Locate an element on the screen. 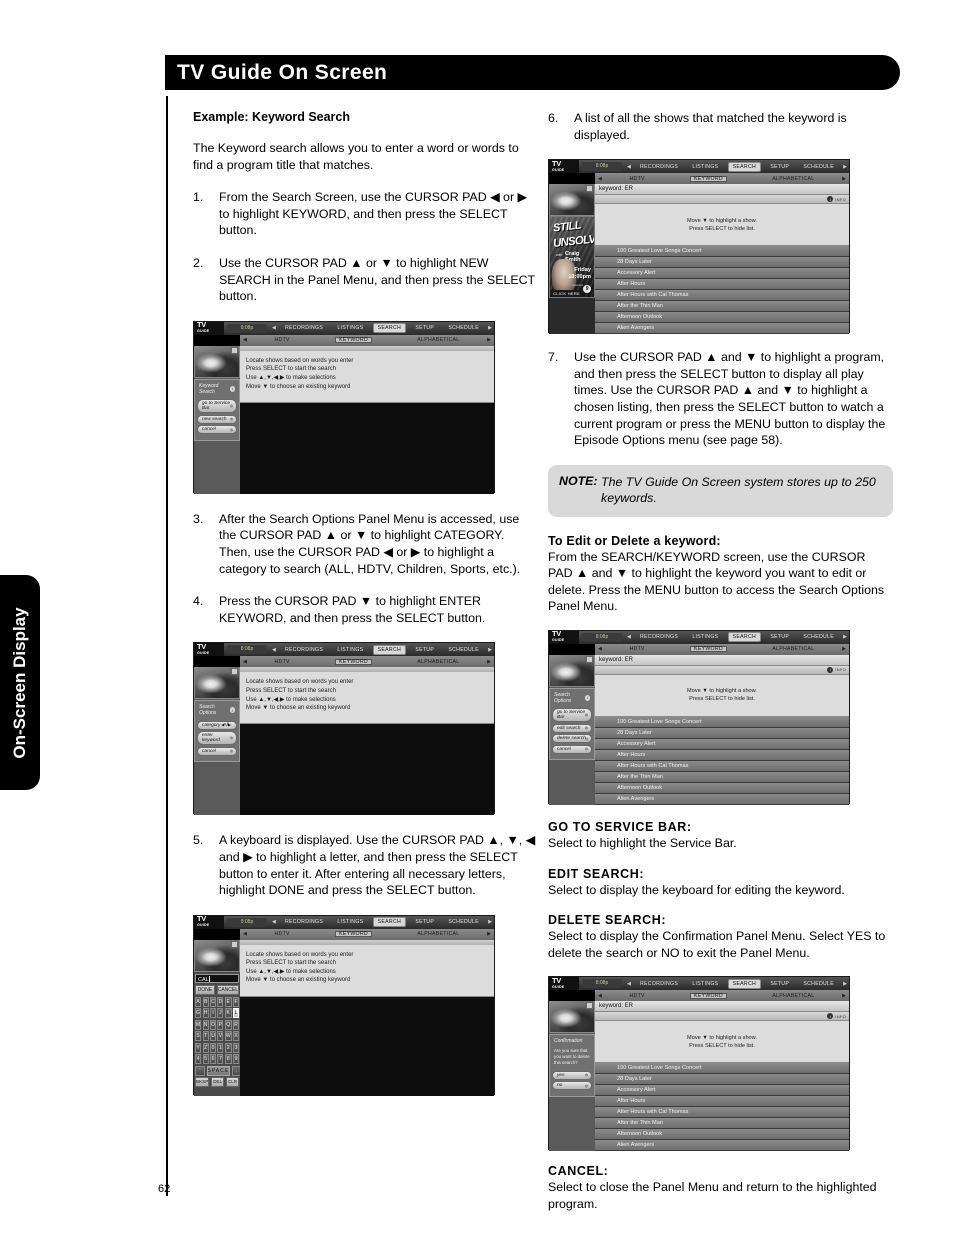  keyboard-key-d: D is located at coordinates (220, 1001).